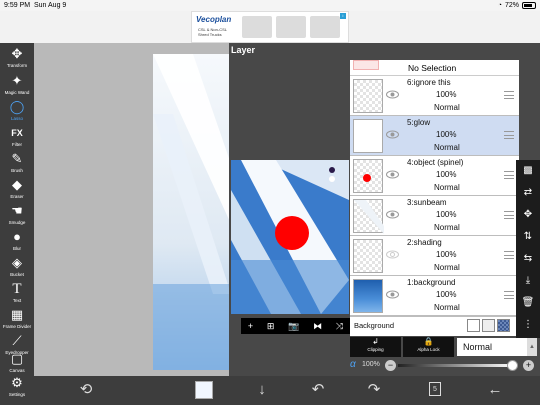 This screenshot has width=540, height=405. What do you see at coordinates (528, 193) in the screenshot?
I see `transfer-icon: ⇄` at bounding box center [528, 193].